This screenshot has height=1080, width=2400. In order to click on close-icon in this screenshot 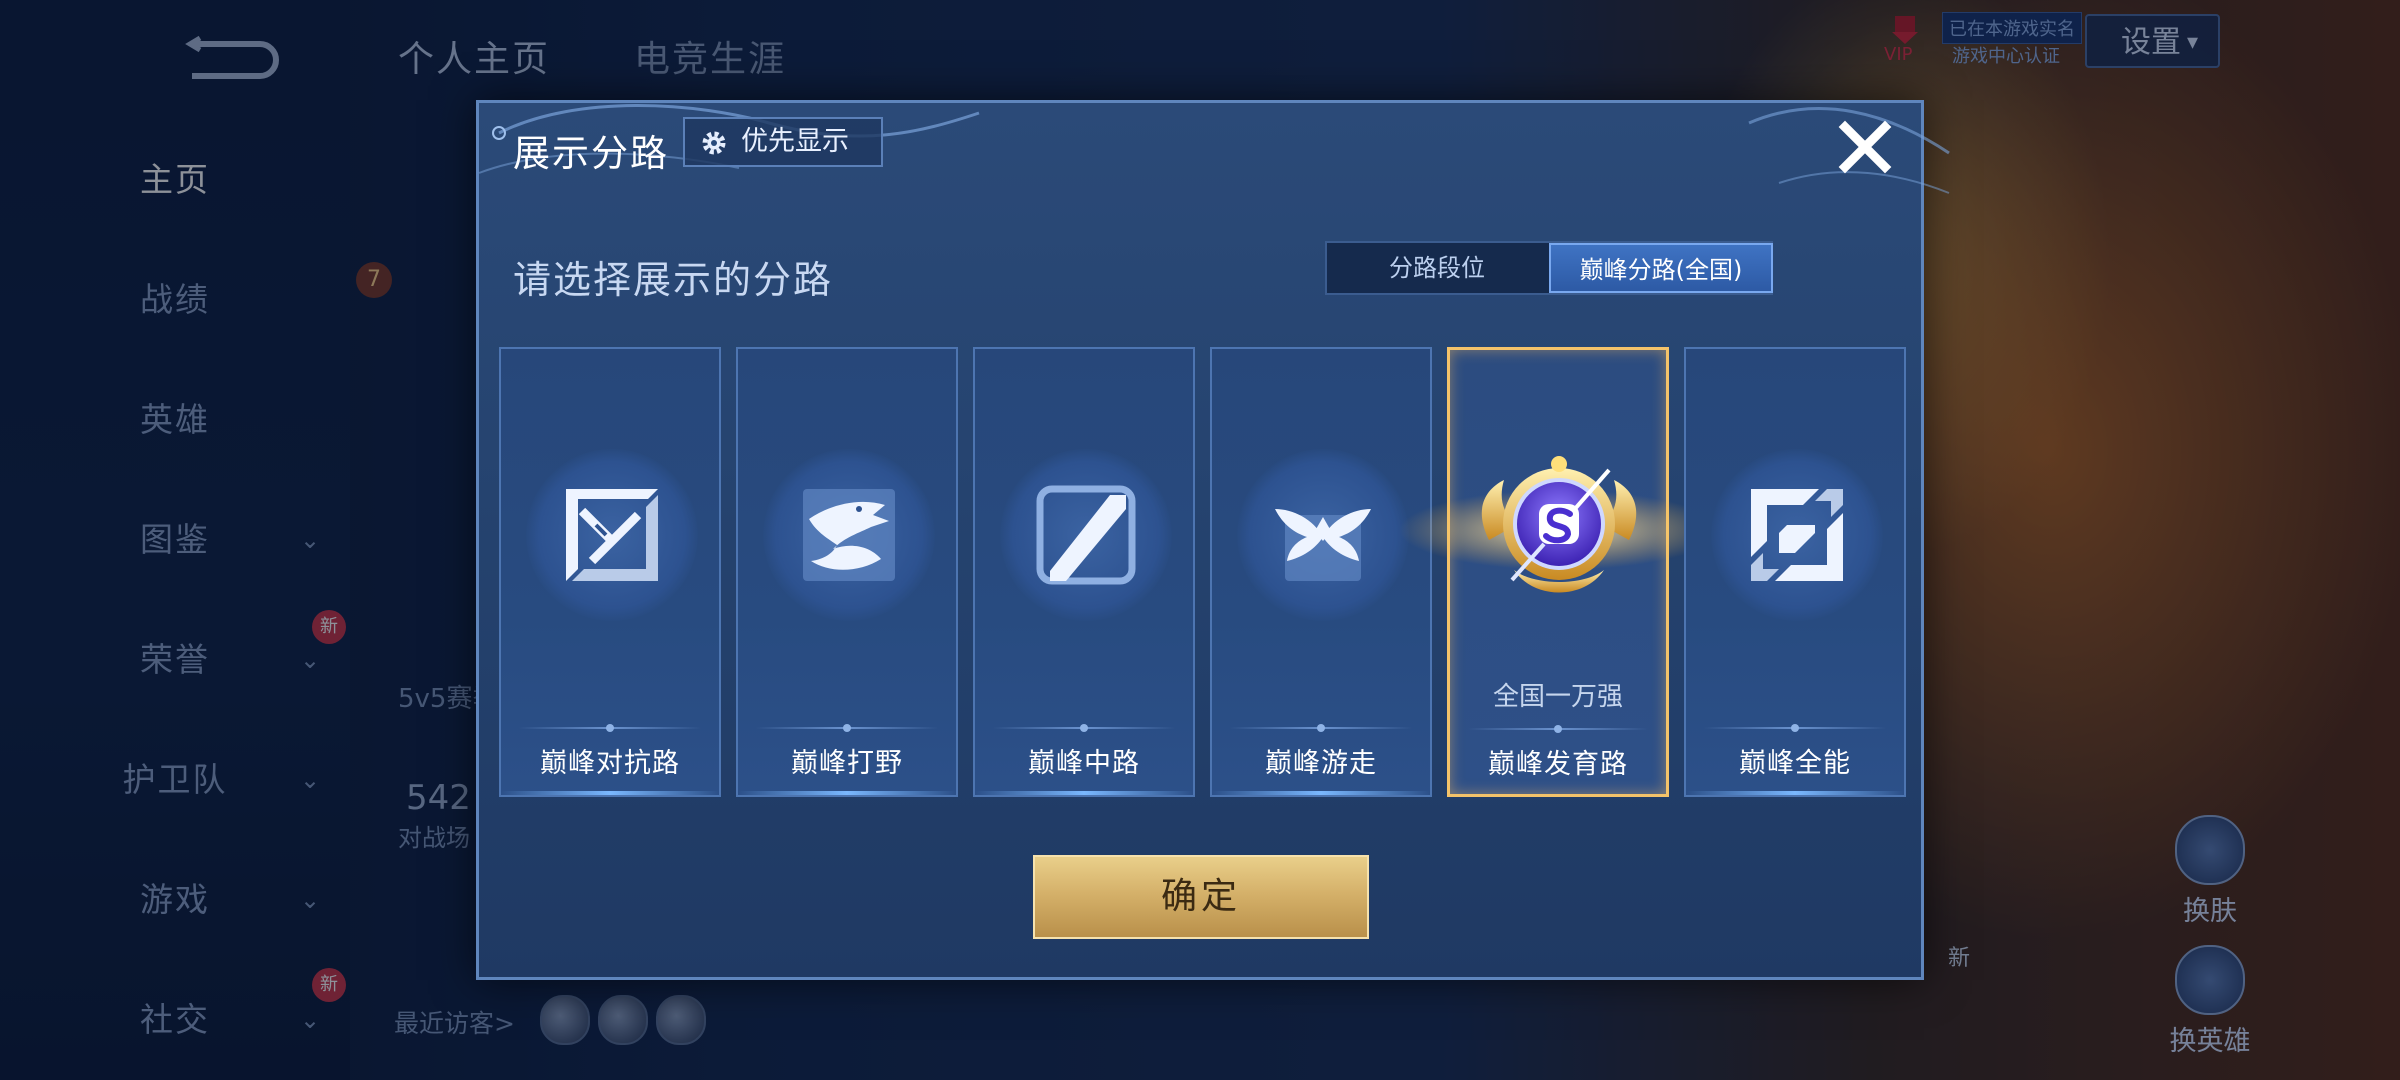, I will do `click(1865, 147)`.